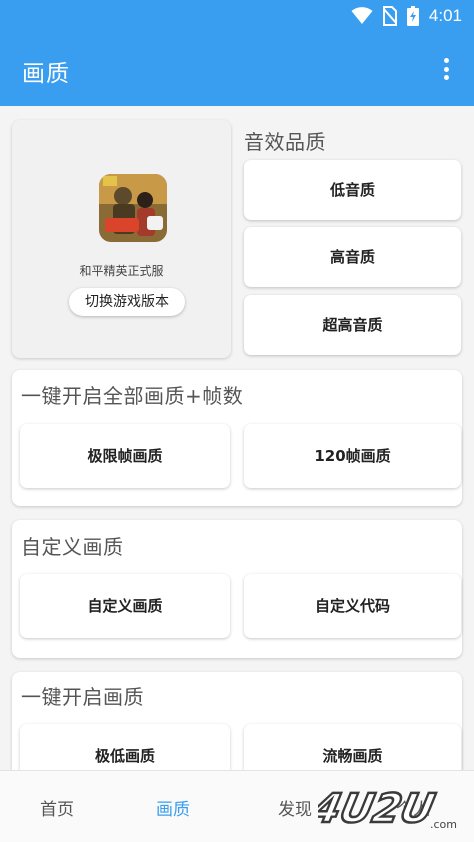  What do you see at coordinates (389, 16) in the screenshot?
I see `no-sim-icon` at bounding box center [389, 16].